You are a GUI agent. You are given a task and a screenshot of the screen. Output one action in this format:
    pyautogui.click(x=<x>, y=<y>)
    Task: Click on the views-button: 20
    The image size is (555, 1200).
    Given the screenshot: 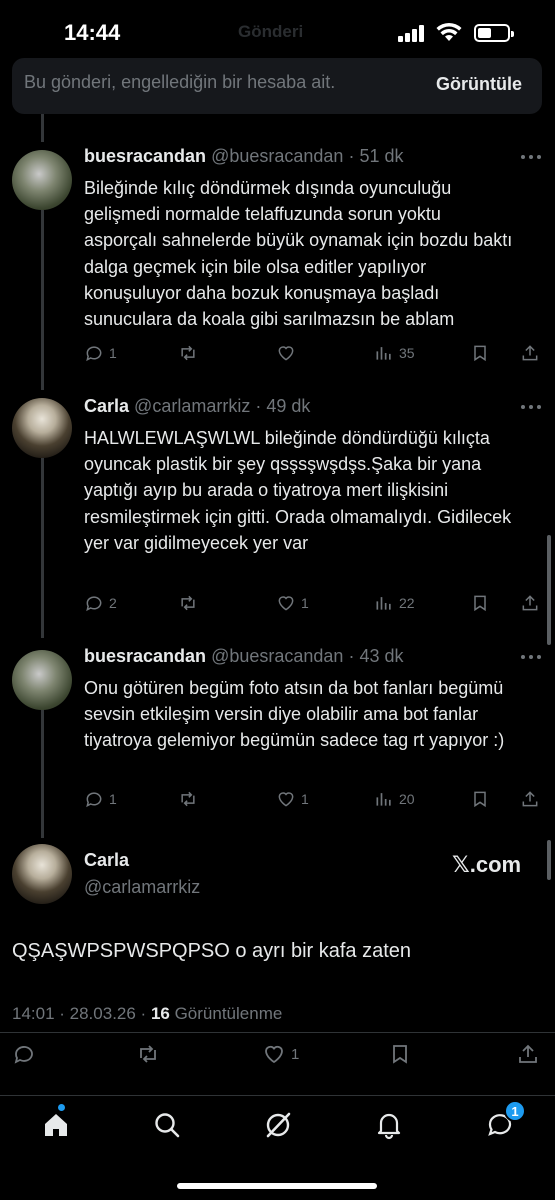 What is the action you would take?
    pyautogui.click(x=394, y=799)
    